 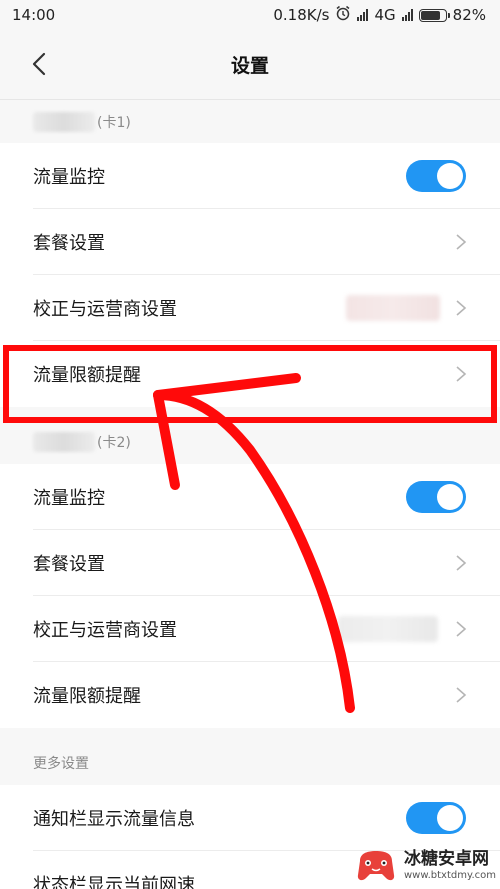 I want to click on watermark: 冰糖安卓网 www.btxtdmy.com, so click(x=425, y=866).